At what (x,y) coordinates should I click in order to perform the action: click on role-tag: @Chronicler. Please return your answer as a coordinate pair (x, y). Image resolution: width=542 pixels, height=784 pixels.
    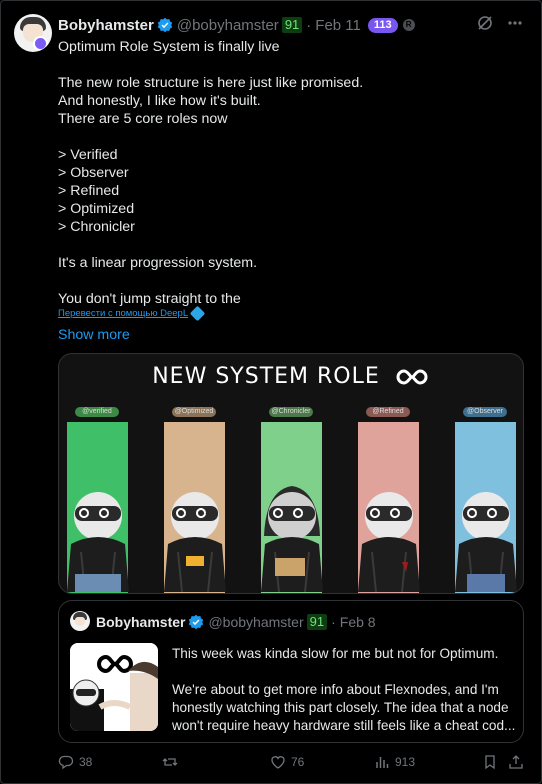
    Looking at the image, I should click on (291, 412).